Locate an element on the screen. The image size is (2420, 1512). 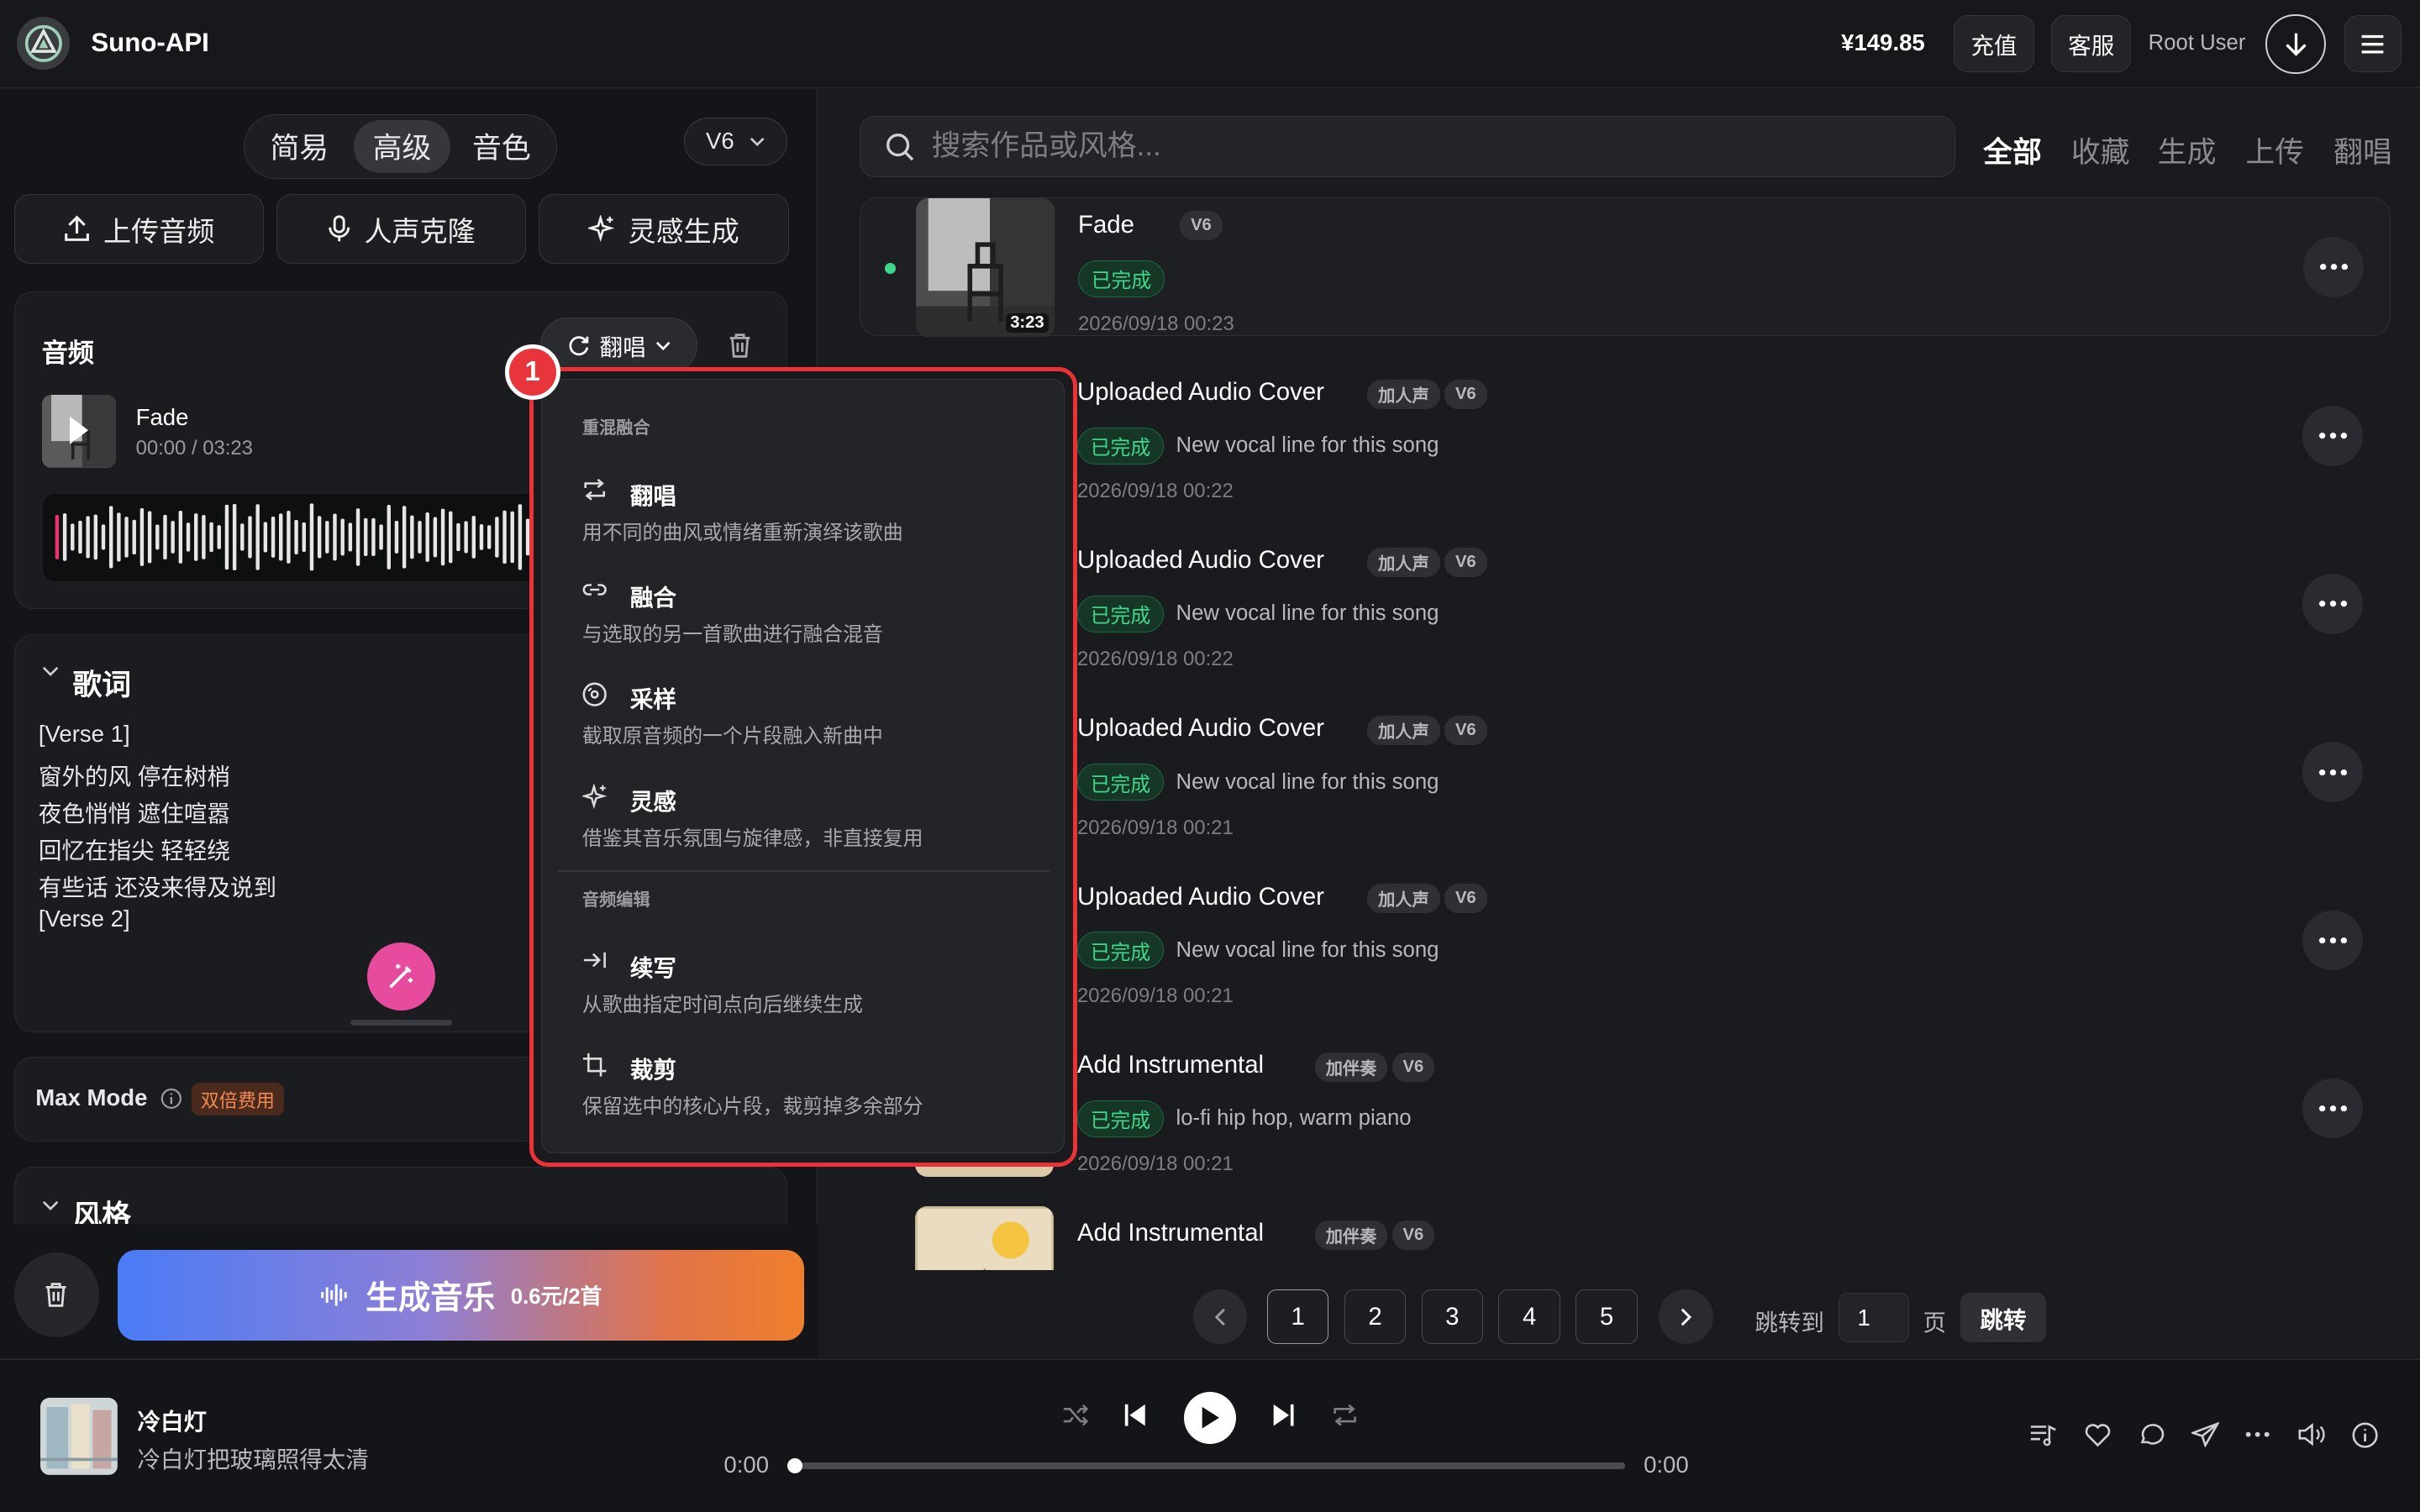
progress-handle is located at coordinates (794, 1465).